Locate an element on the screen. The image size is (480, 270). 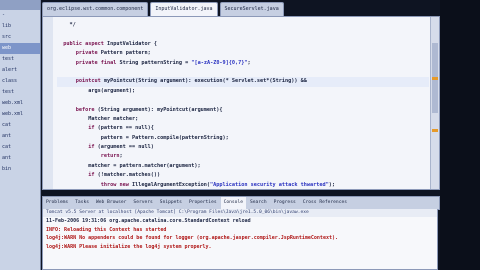
code-token: throw new is located at coordinates (114, 184).